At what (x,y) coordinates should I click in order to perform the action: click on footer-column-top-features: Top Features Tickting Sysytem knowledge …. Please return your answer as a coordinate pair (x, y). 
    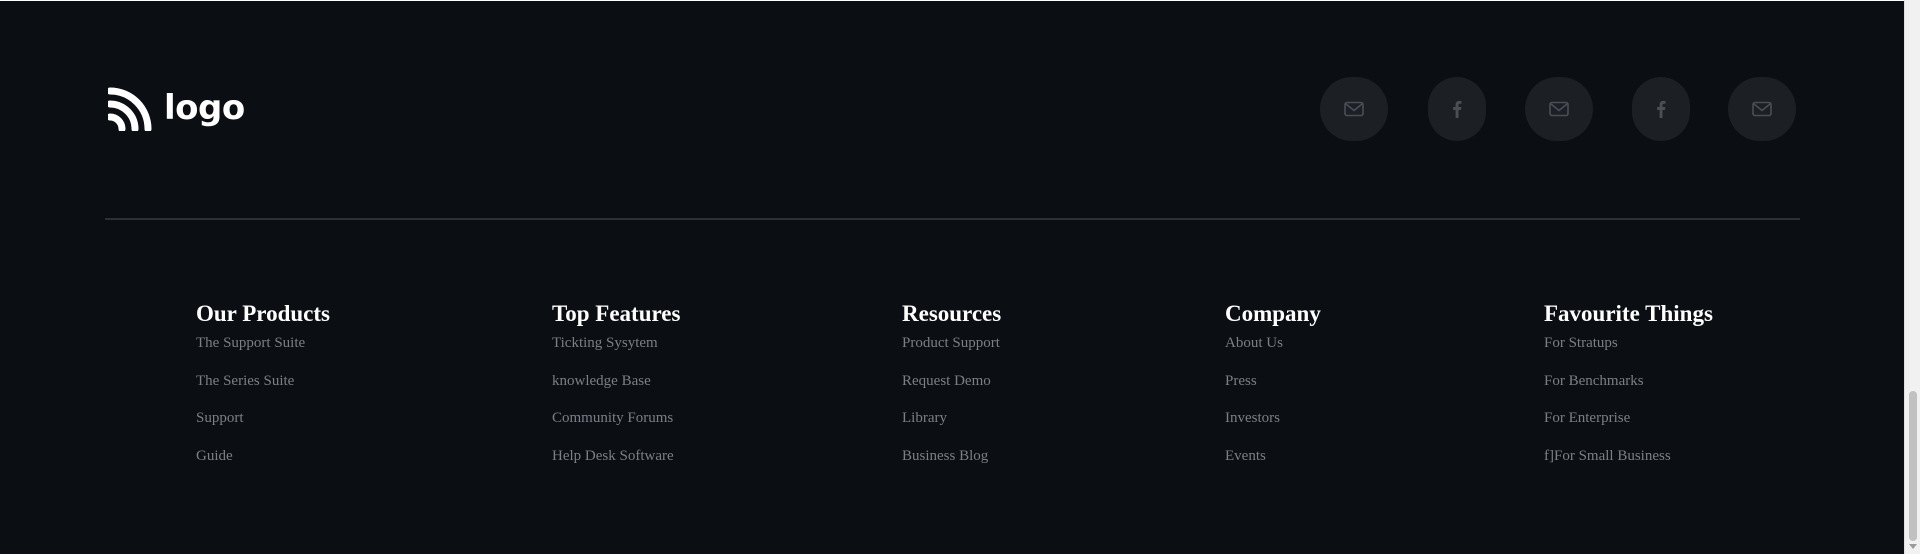
    Looking at the image, I should click on (616, 390).